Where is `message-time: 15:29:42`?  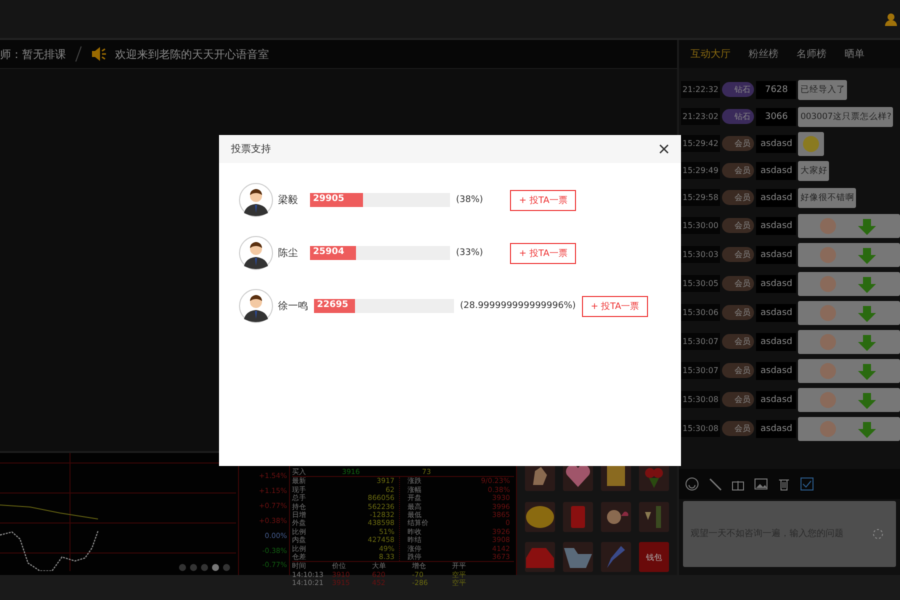 message-time: 15:29:42 is located at coordinates (700, 143).